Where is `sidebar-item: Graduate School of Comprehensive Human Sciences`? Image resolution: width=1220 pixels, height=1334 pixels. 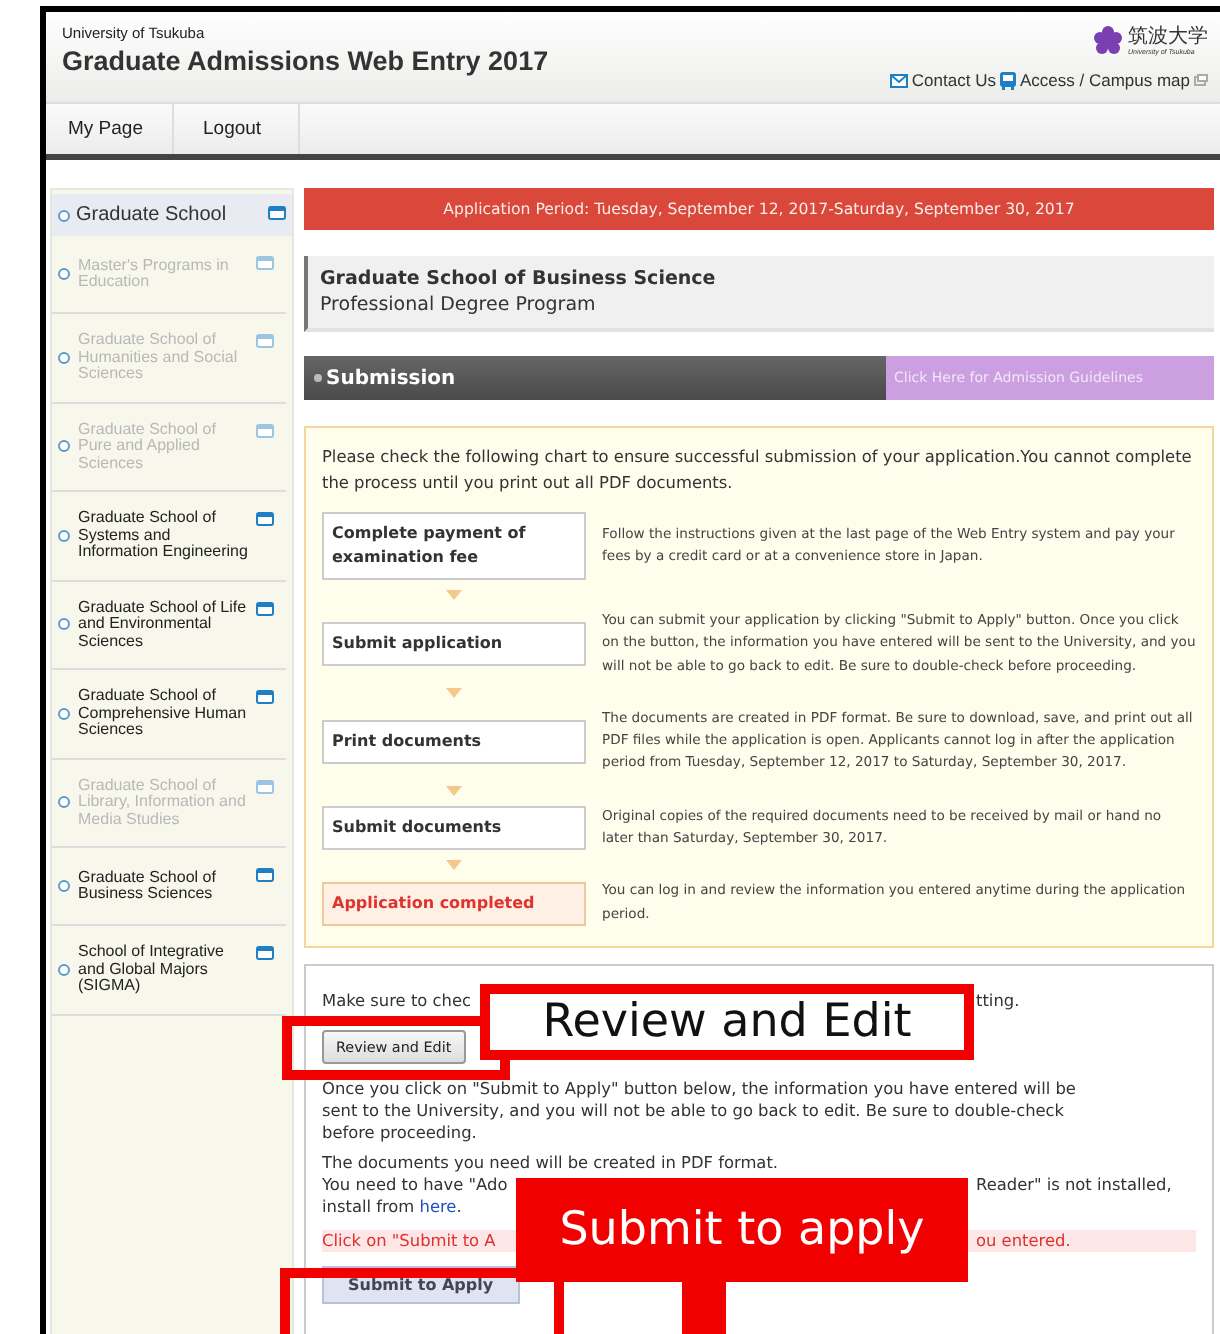 sidebar-item: Graduate School of Comprehensive Human Sciences is located at coordinates (169, 714).